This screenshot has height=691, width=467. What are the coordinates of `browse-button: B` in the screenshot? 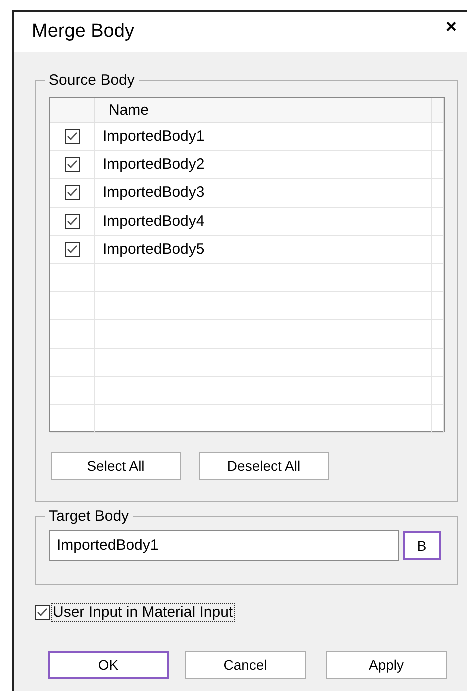 It's located at (422, 545).